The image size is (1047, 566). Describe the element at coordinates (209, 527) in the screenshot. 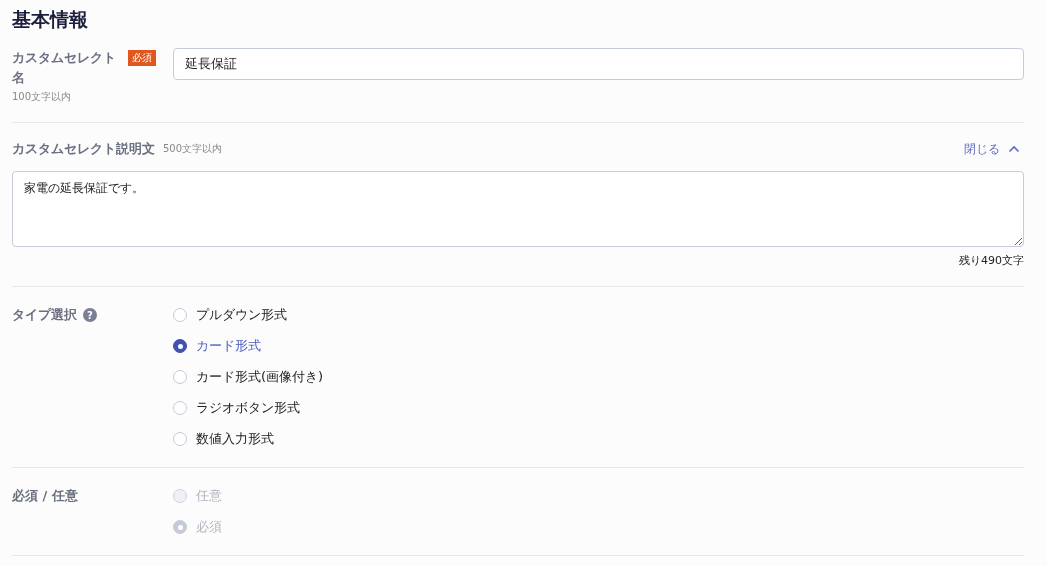

I see `radio-label: 必須` at that location.